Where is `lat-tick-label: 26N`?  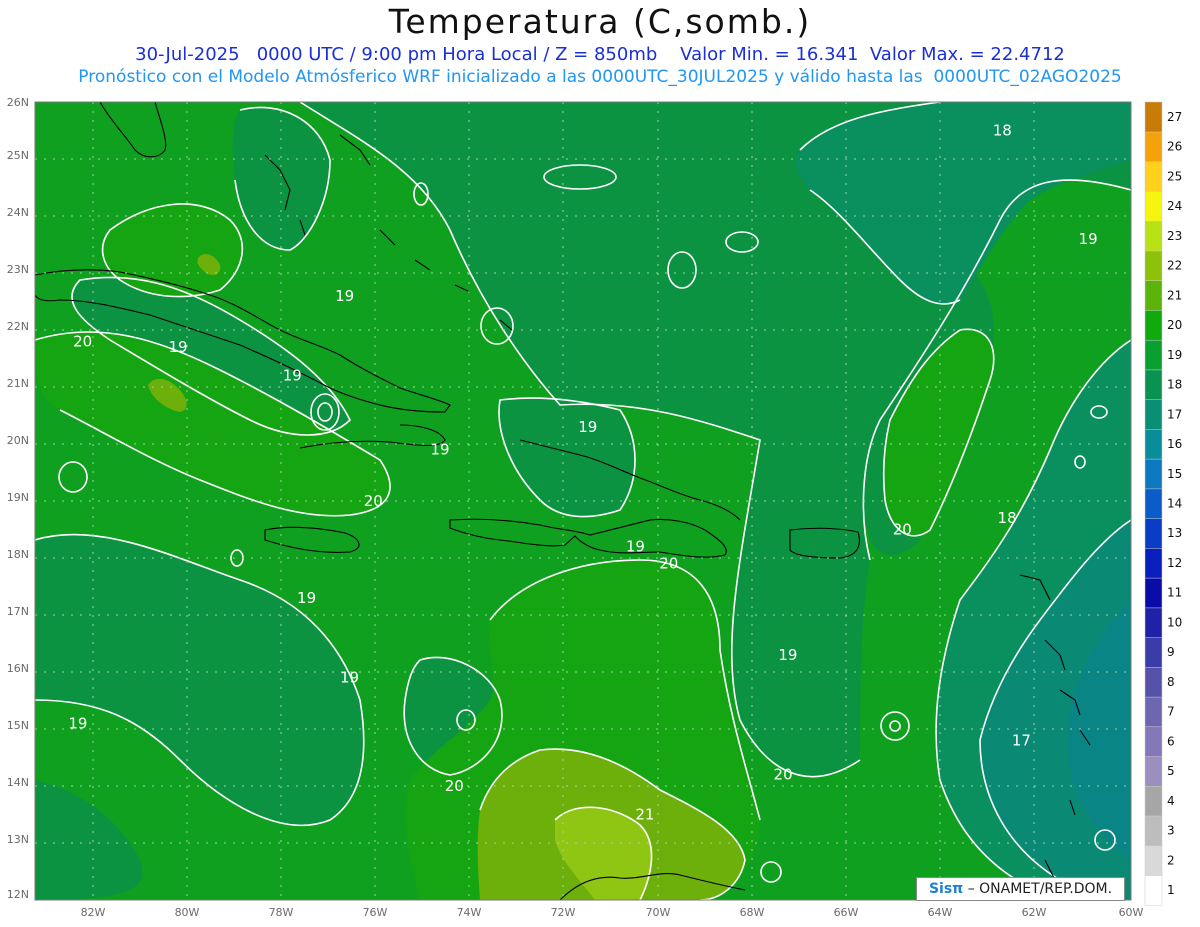
lat-tick-label: 26N is located at coordinates (18, 102).